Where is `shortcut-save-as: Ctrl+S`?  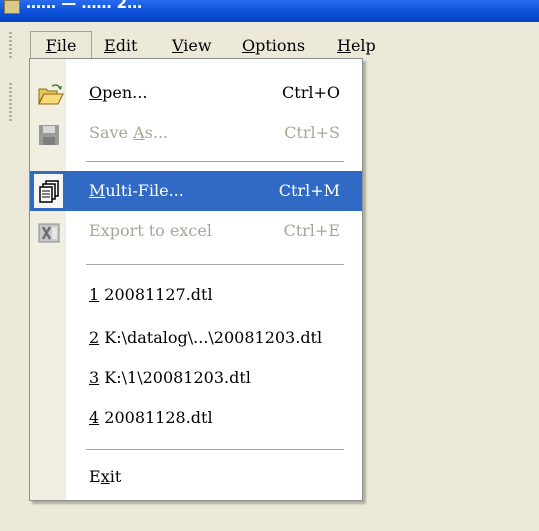
shortcut-save-as: Ctrl+S is located at coordinates (312, 132).